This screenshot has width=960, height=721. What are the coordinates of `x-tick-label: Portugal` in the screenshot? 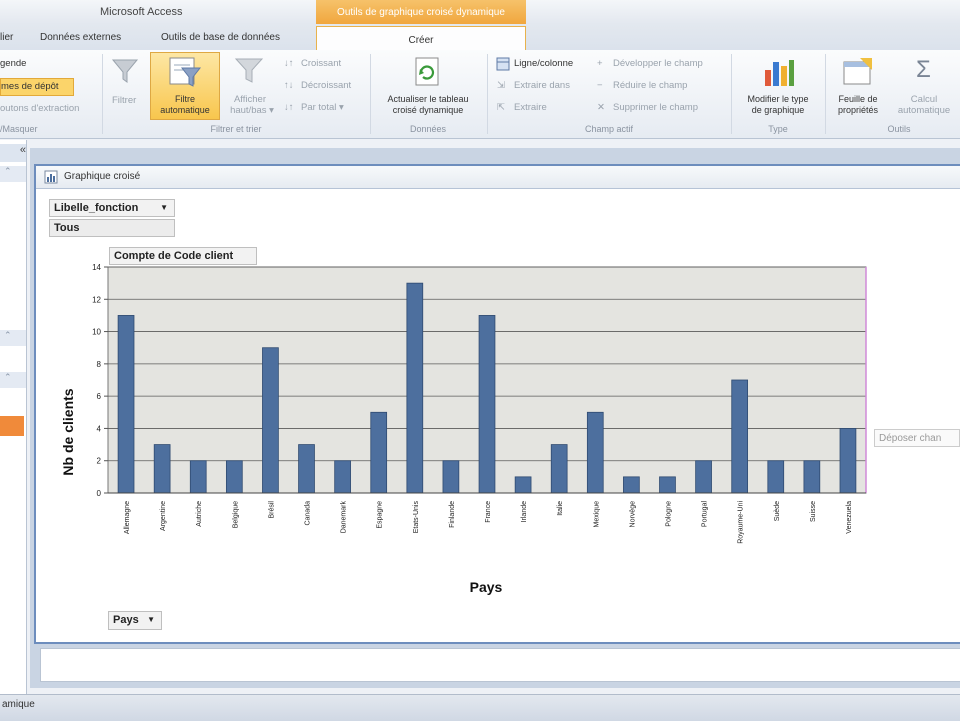 It's located at (705, 514).